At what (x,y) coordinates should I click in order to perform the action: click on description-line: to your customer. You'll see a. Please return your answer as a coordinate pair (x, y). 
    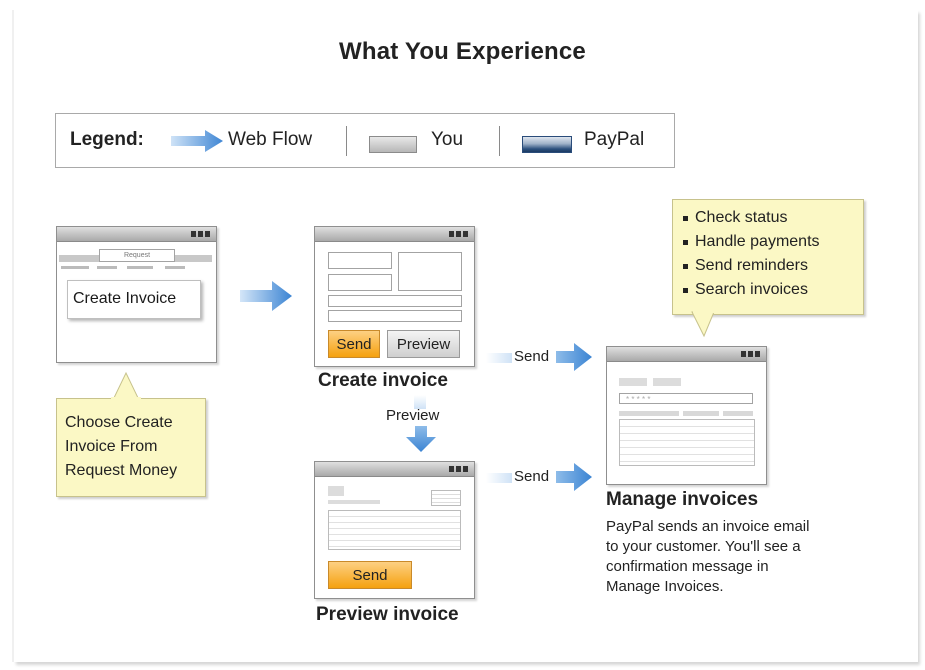
    Looking at the image, I should click on (703, 546).